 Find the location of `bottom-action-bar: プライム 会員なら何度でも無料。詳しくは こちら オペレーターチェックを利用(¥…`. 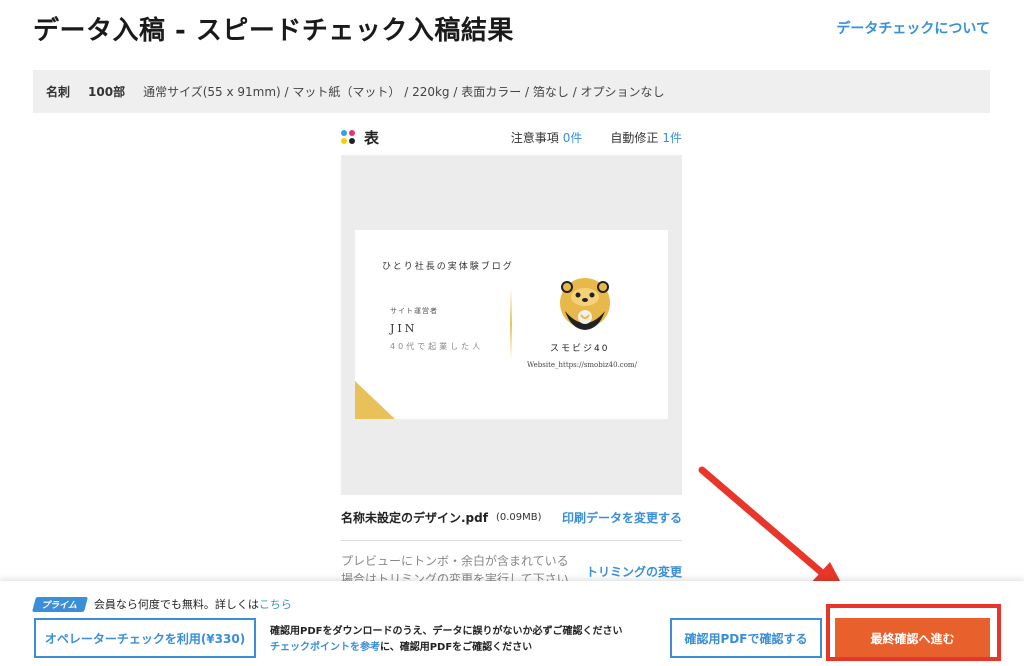

bottom-action-bar: プライム 会員なら何度でも無料。詳しくは こちら オペレーターチェックを利用(¥… is located at coordinates (512, 623).